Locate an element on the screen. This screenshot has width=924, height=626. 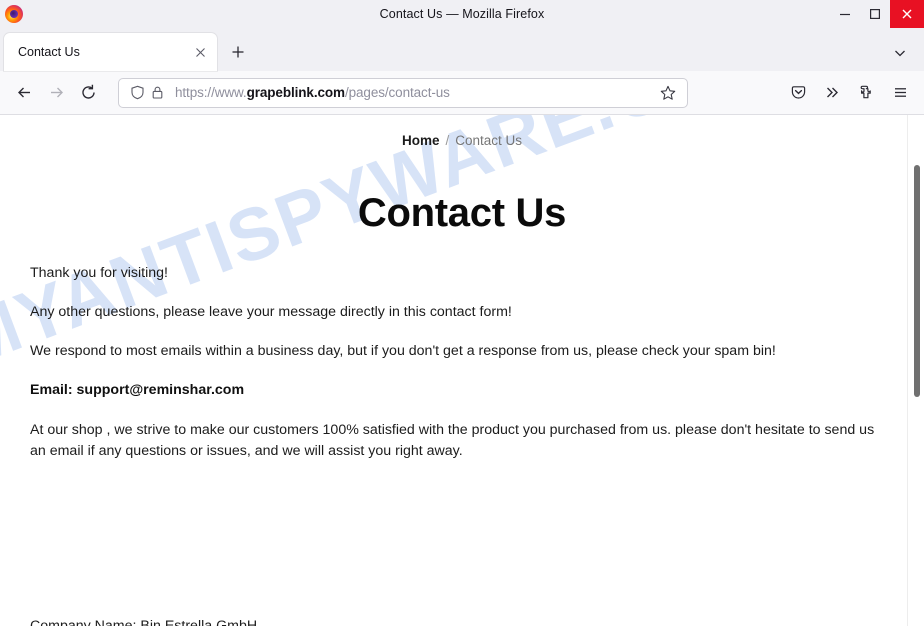
overflow-chevrons-icon is located at coordinates (832, 93).